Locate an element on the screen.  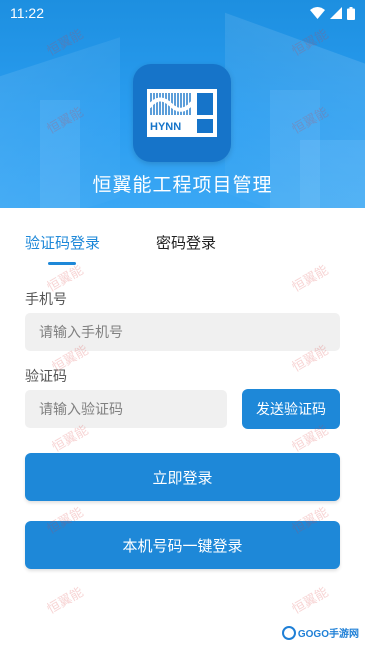
site-watermark-text: GOGO手游网 is located at coordinates (328, 634).